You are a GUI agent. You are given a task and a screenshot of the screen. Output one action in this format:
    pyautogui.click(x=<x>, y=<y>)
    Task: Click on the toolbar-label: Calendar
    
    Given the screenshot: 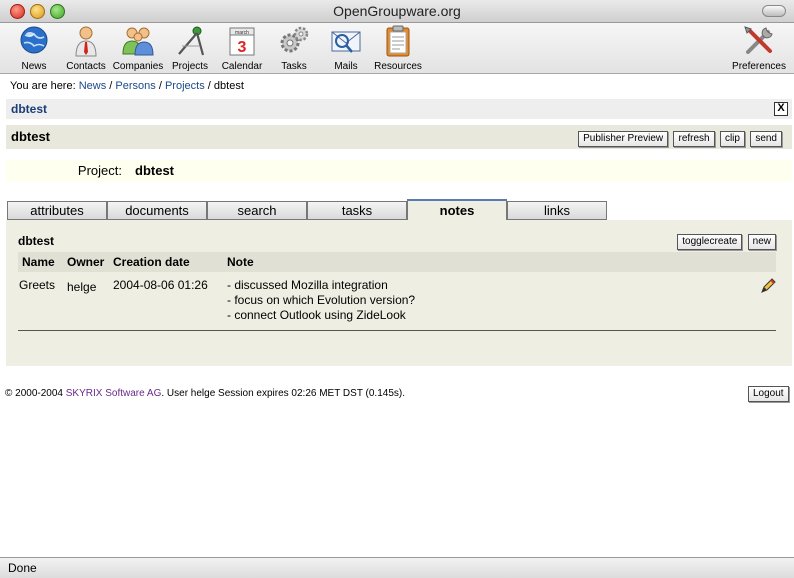 What is the action you would take?
    pyautogui.click(x=242, y=66)
    